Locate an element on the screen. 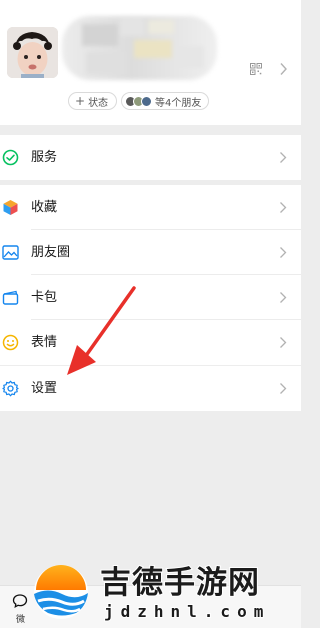 This screenshot has height=628, width=320. chats-tab-label: 微 is located at coordinates (20, 618).